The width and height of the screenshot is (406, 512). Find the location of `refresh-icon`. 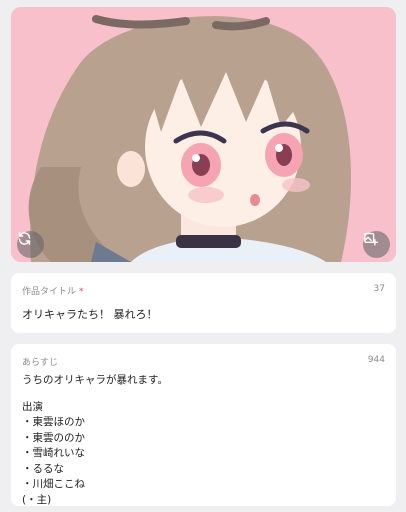

refresh-icon is located at coordinates (24, 238).